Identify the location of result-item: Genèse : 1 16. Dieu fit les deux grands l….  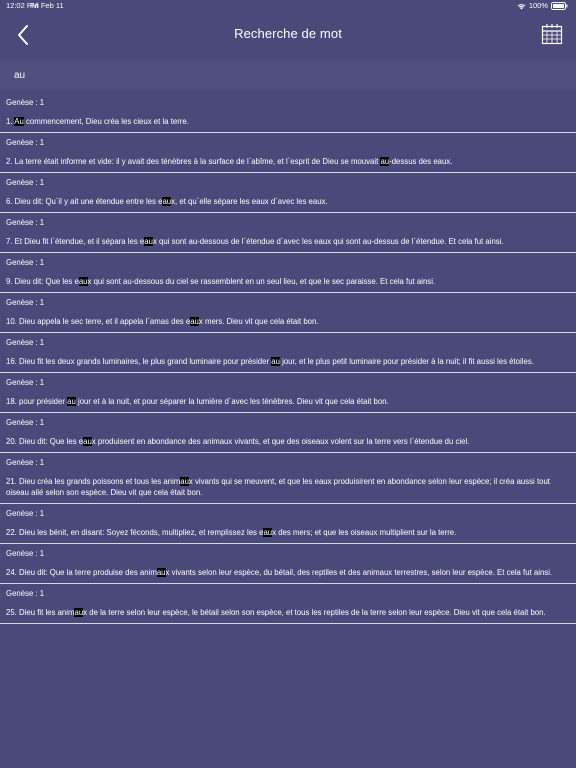
(288, 353).